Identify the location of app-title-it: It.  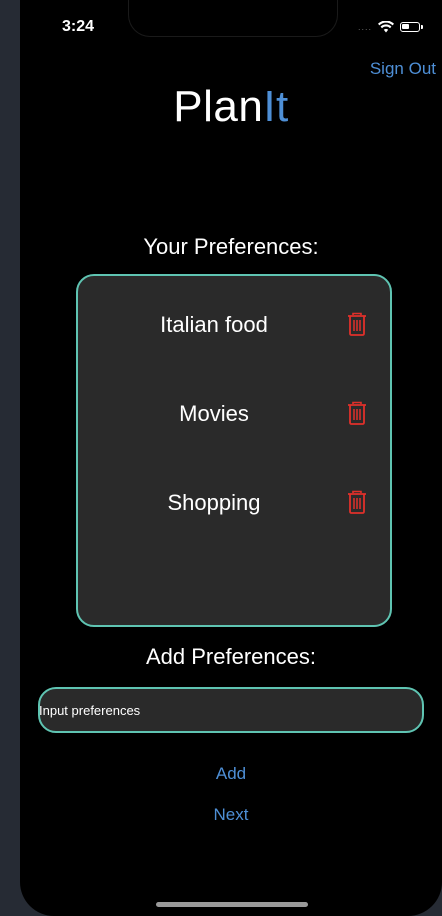
(276, 106).